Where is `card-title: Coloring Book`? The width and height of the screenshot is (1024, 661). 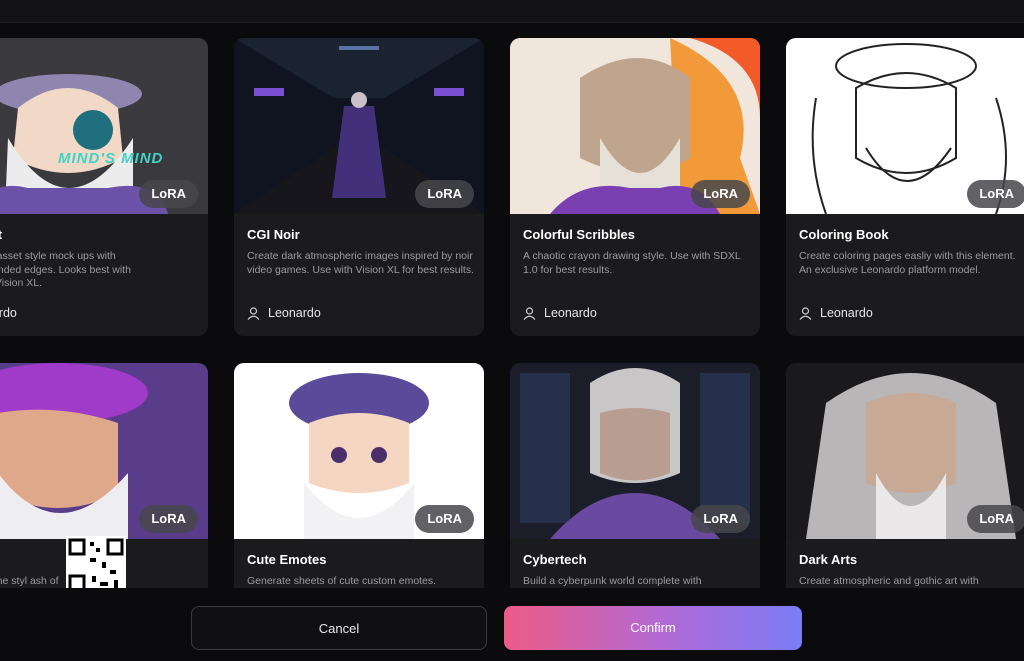
card-title: Coloring Book is located at coordinates (844, 234).